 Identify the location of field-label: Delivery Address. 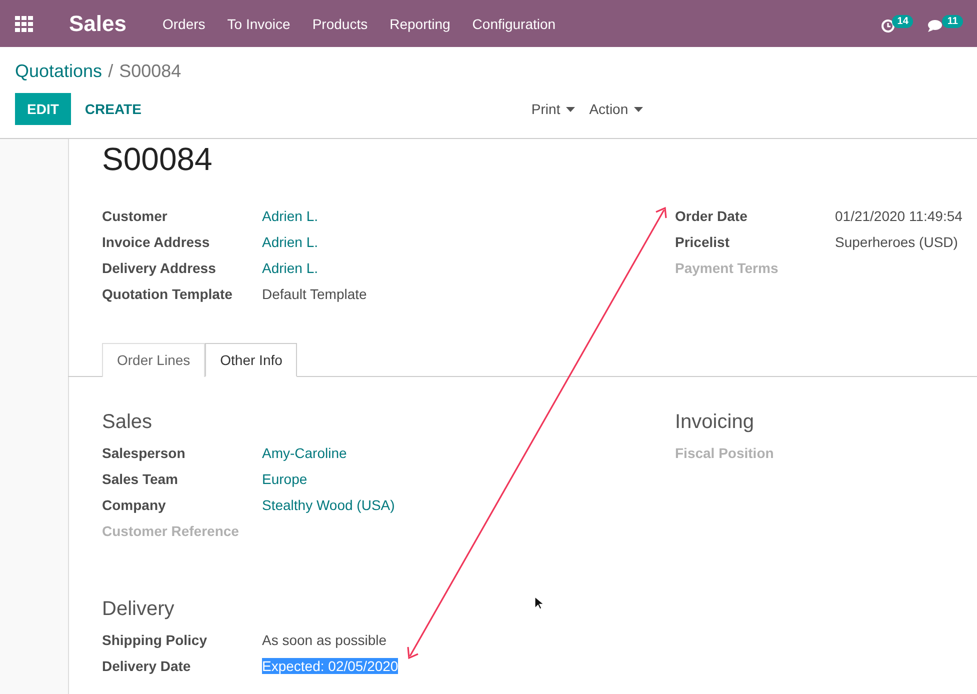
(159, 268).